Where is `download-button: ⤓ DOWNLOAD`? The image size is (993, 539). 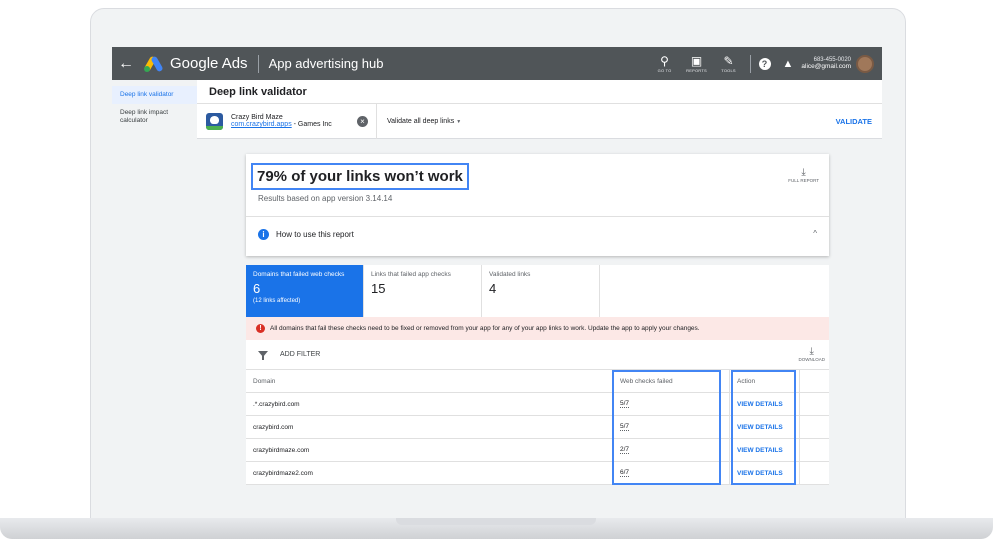 download-button: ⤓ DOWNLOAD is located at coordinates (811, 354).